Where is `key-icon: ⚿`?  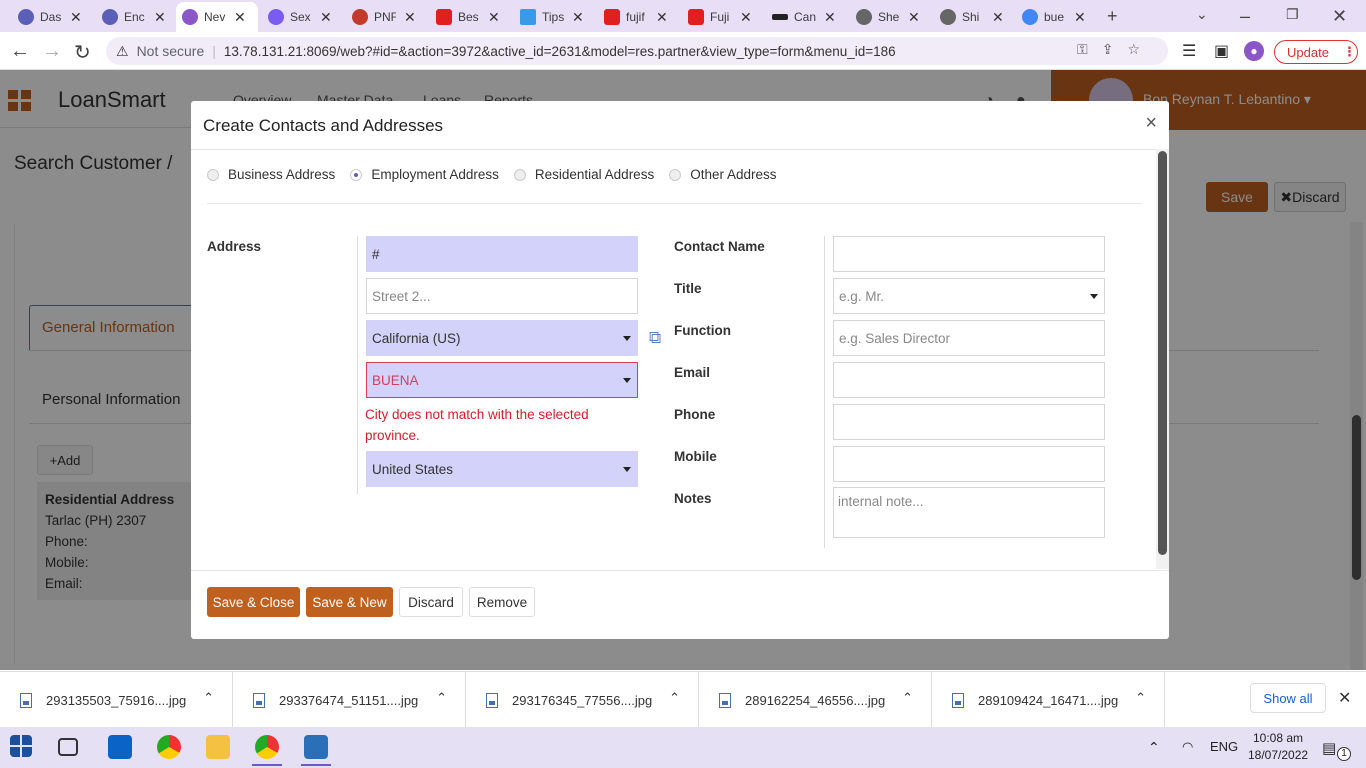
key-icon: ⚿ is located at coordinates (1089, 49).